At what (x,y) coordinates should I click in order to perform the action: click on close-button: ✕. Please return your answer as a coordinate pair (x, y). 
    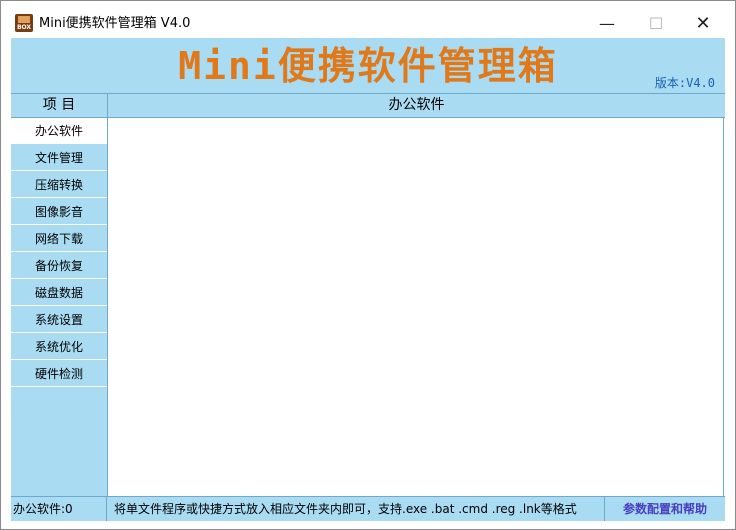
    Looking at the image, I should click on (703, 24).